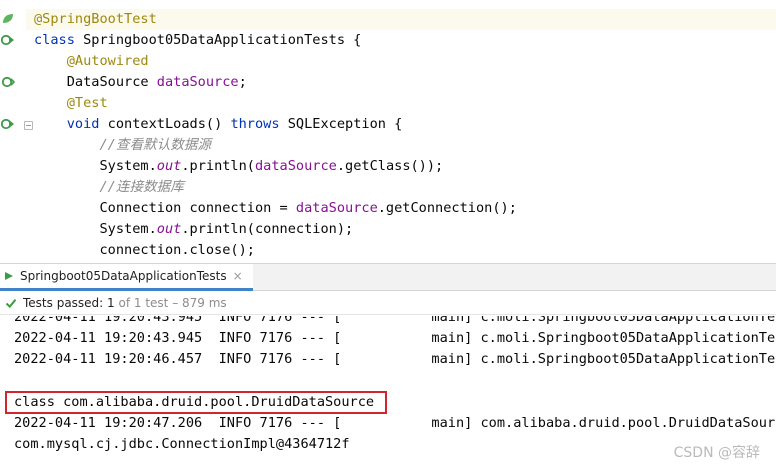 The image size is (776, 469). What do you see at coordinates (345, 124) in the screenshot?
I see `code-token: SQLException {` at bounding box center [345, 124].